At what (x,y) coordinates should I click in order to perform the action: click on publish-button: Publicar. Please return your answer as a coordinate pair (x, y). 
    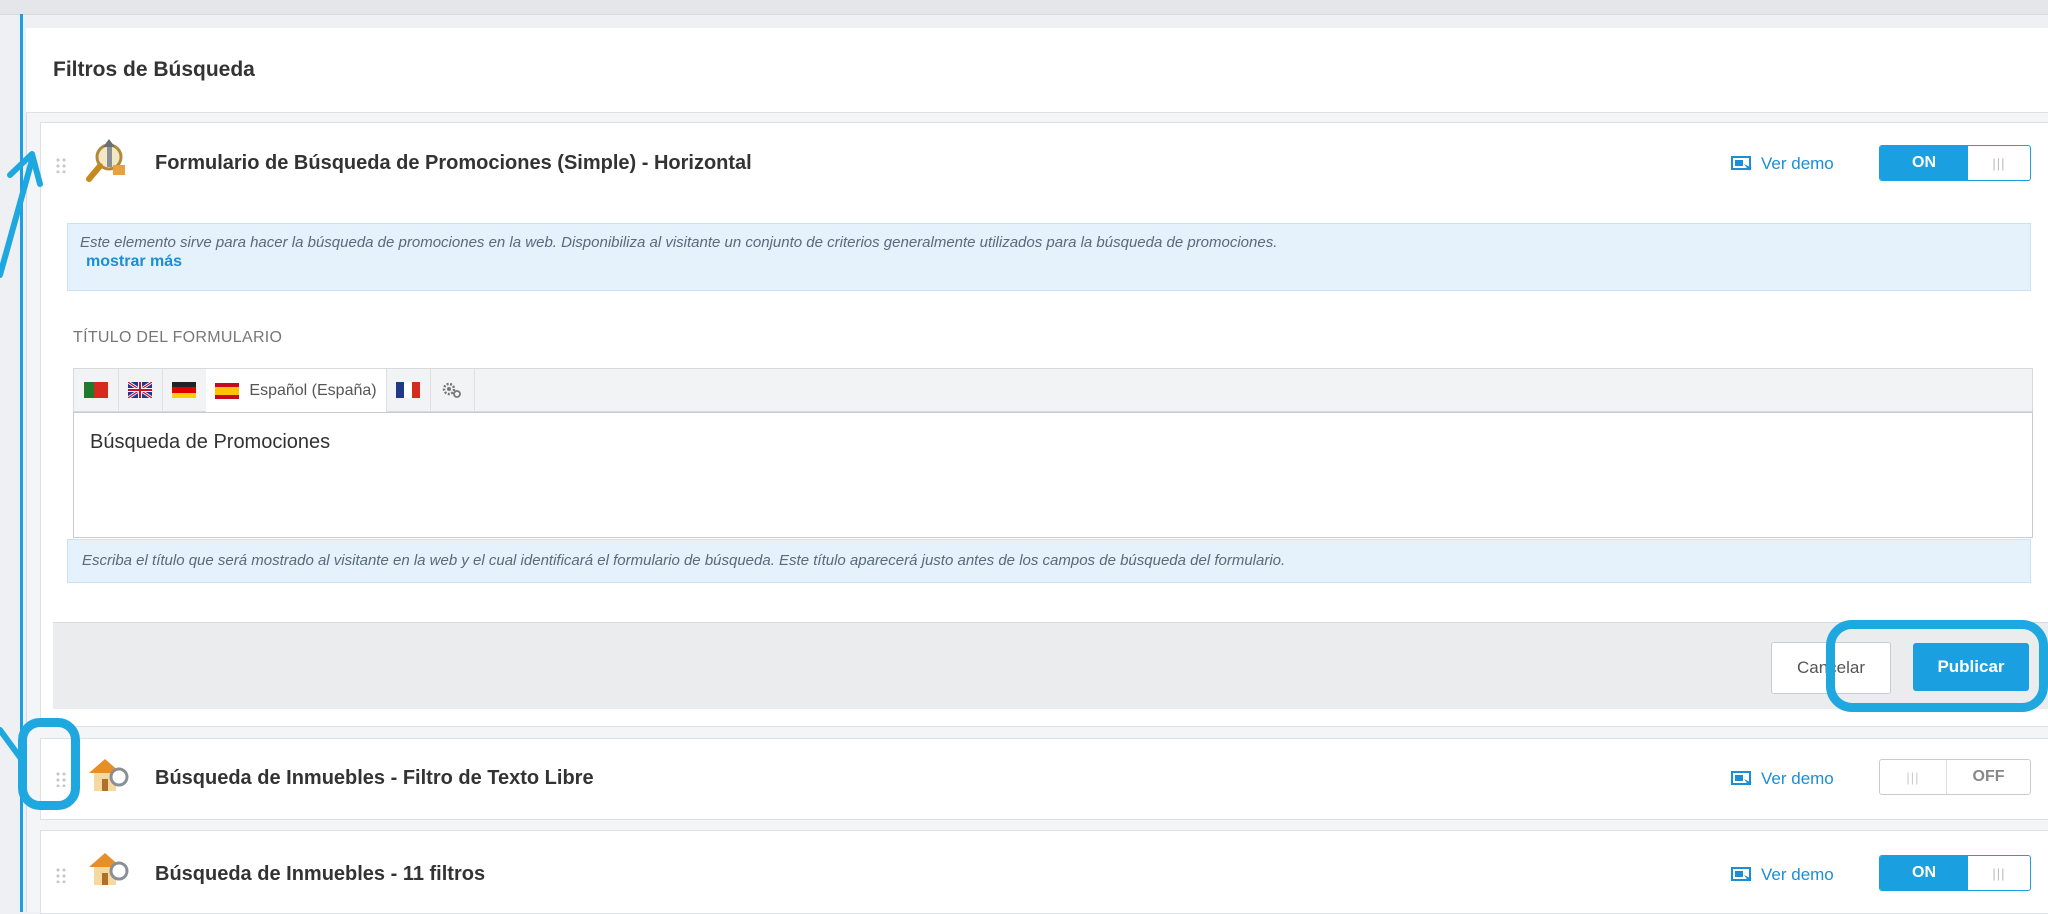
    Looking at the image, I should click on (1971, 667).